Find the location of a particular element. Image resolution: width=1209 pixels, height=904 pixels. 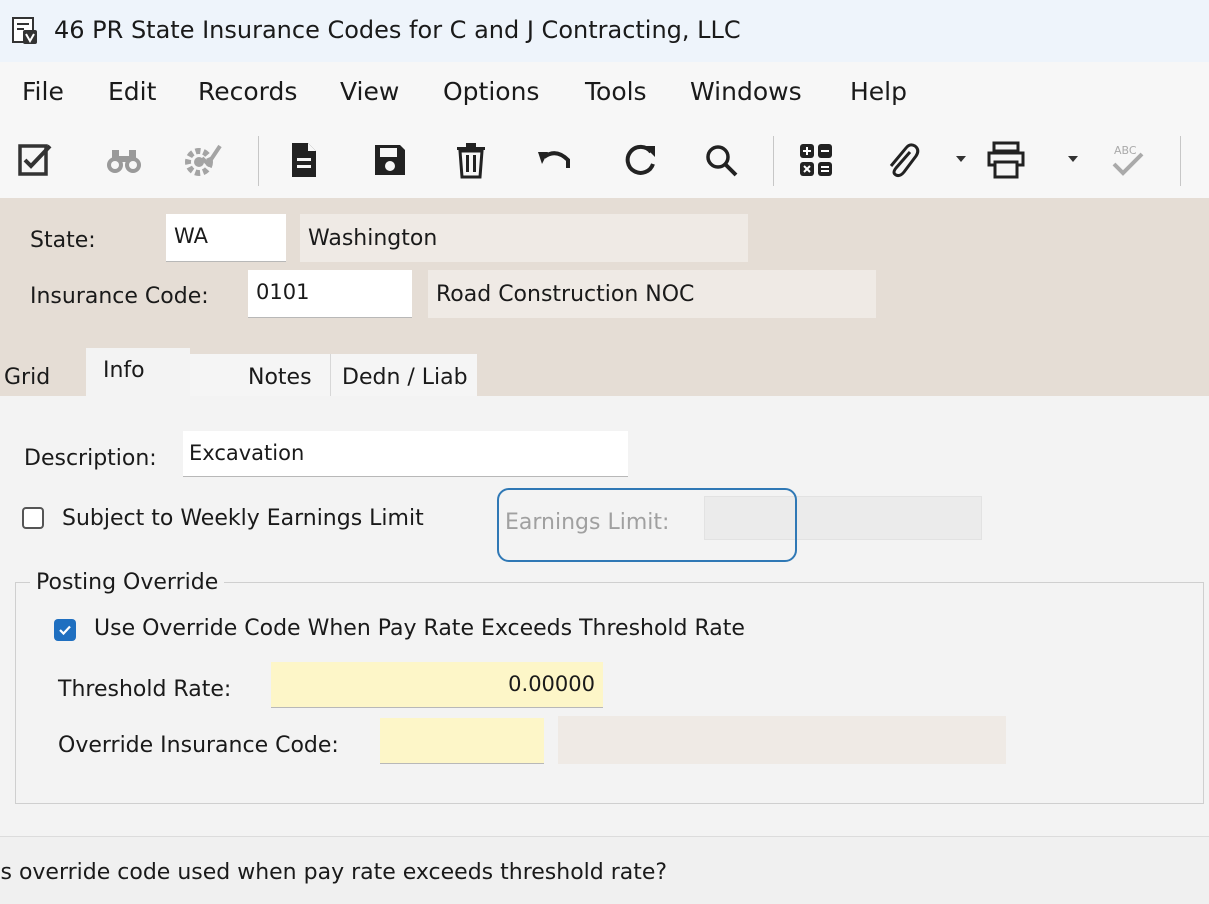

menu-view: View is located at coordinates (369, 92).